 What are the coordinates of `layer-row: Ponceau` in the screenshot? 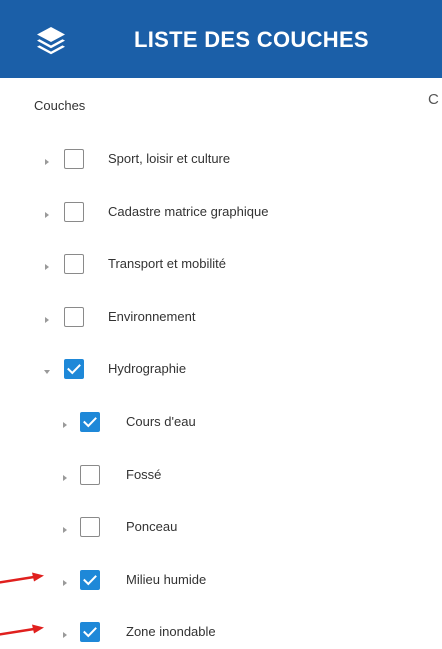 It's located at (200, 530).